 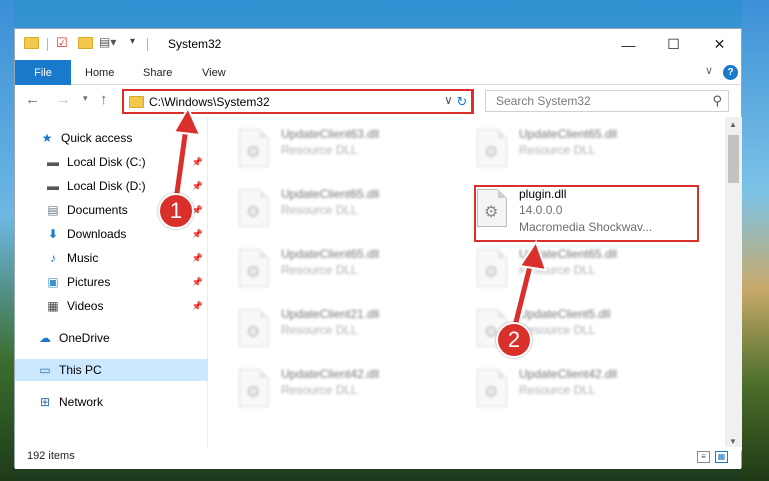 What do you see at coordinates (111, 258) in the screenshot?
I see `sidebar-item-music: ♪ Music 📌` at bounding box center [111, 258].